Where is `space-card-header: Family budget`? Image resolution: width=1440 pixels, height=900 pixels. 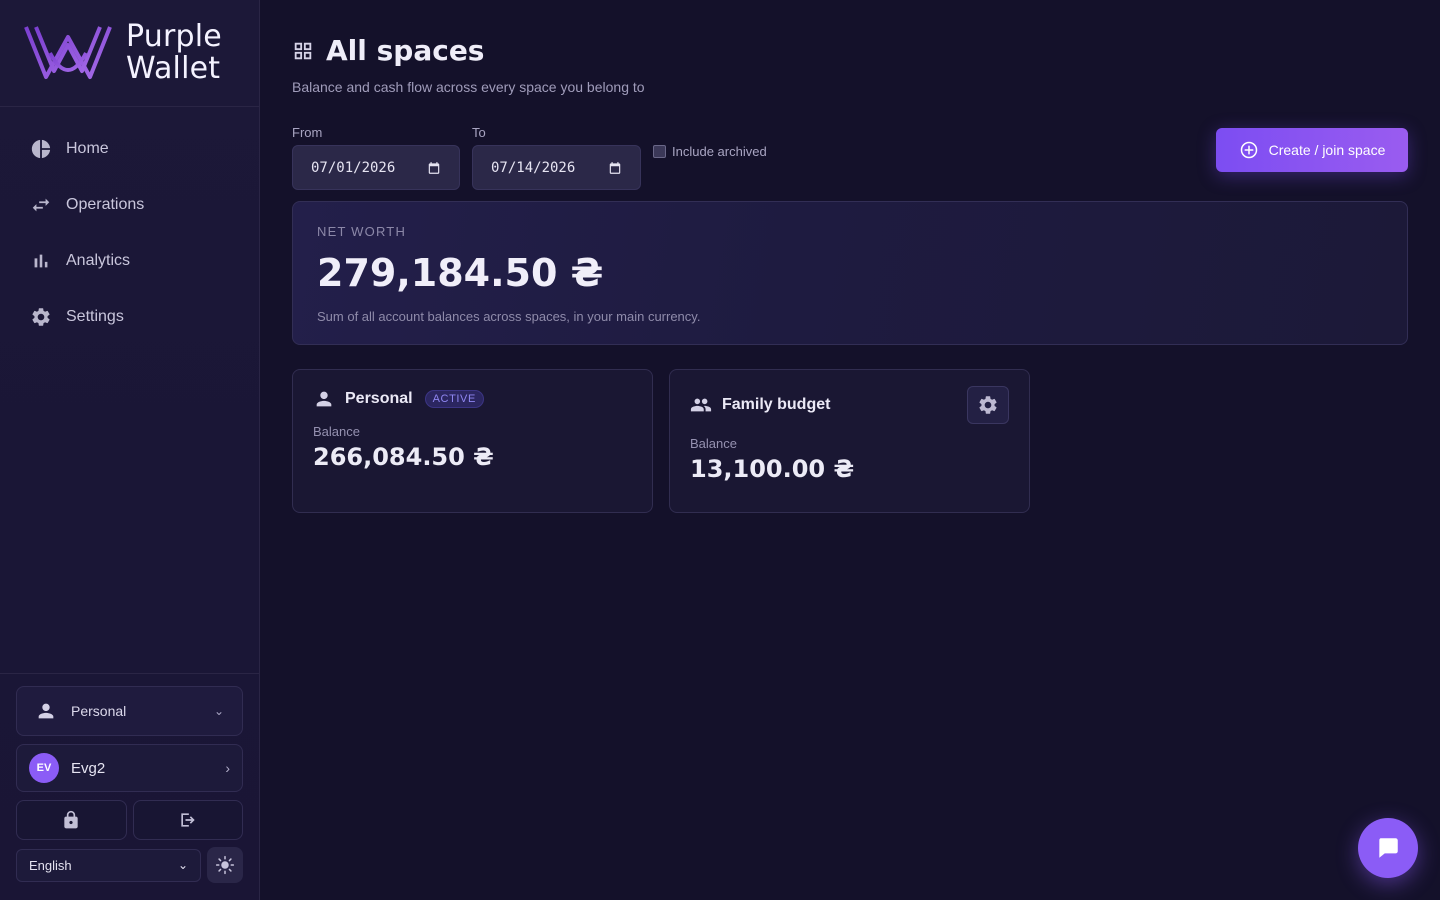
space-card-header: Family budget is located at coordinates (849, 405).